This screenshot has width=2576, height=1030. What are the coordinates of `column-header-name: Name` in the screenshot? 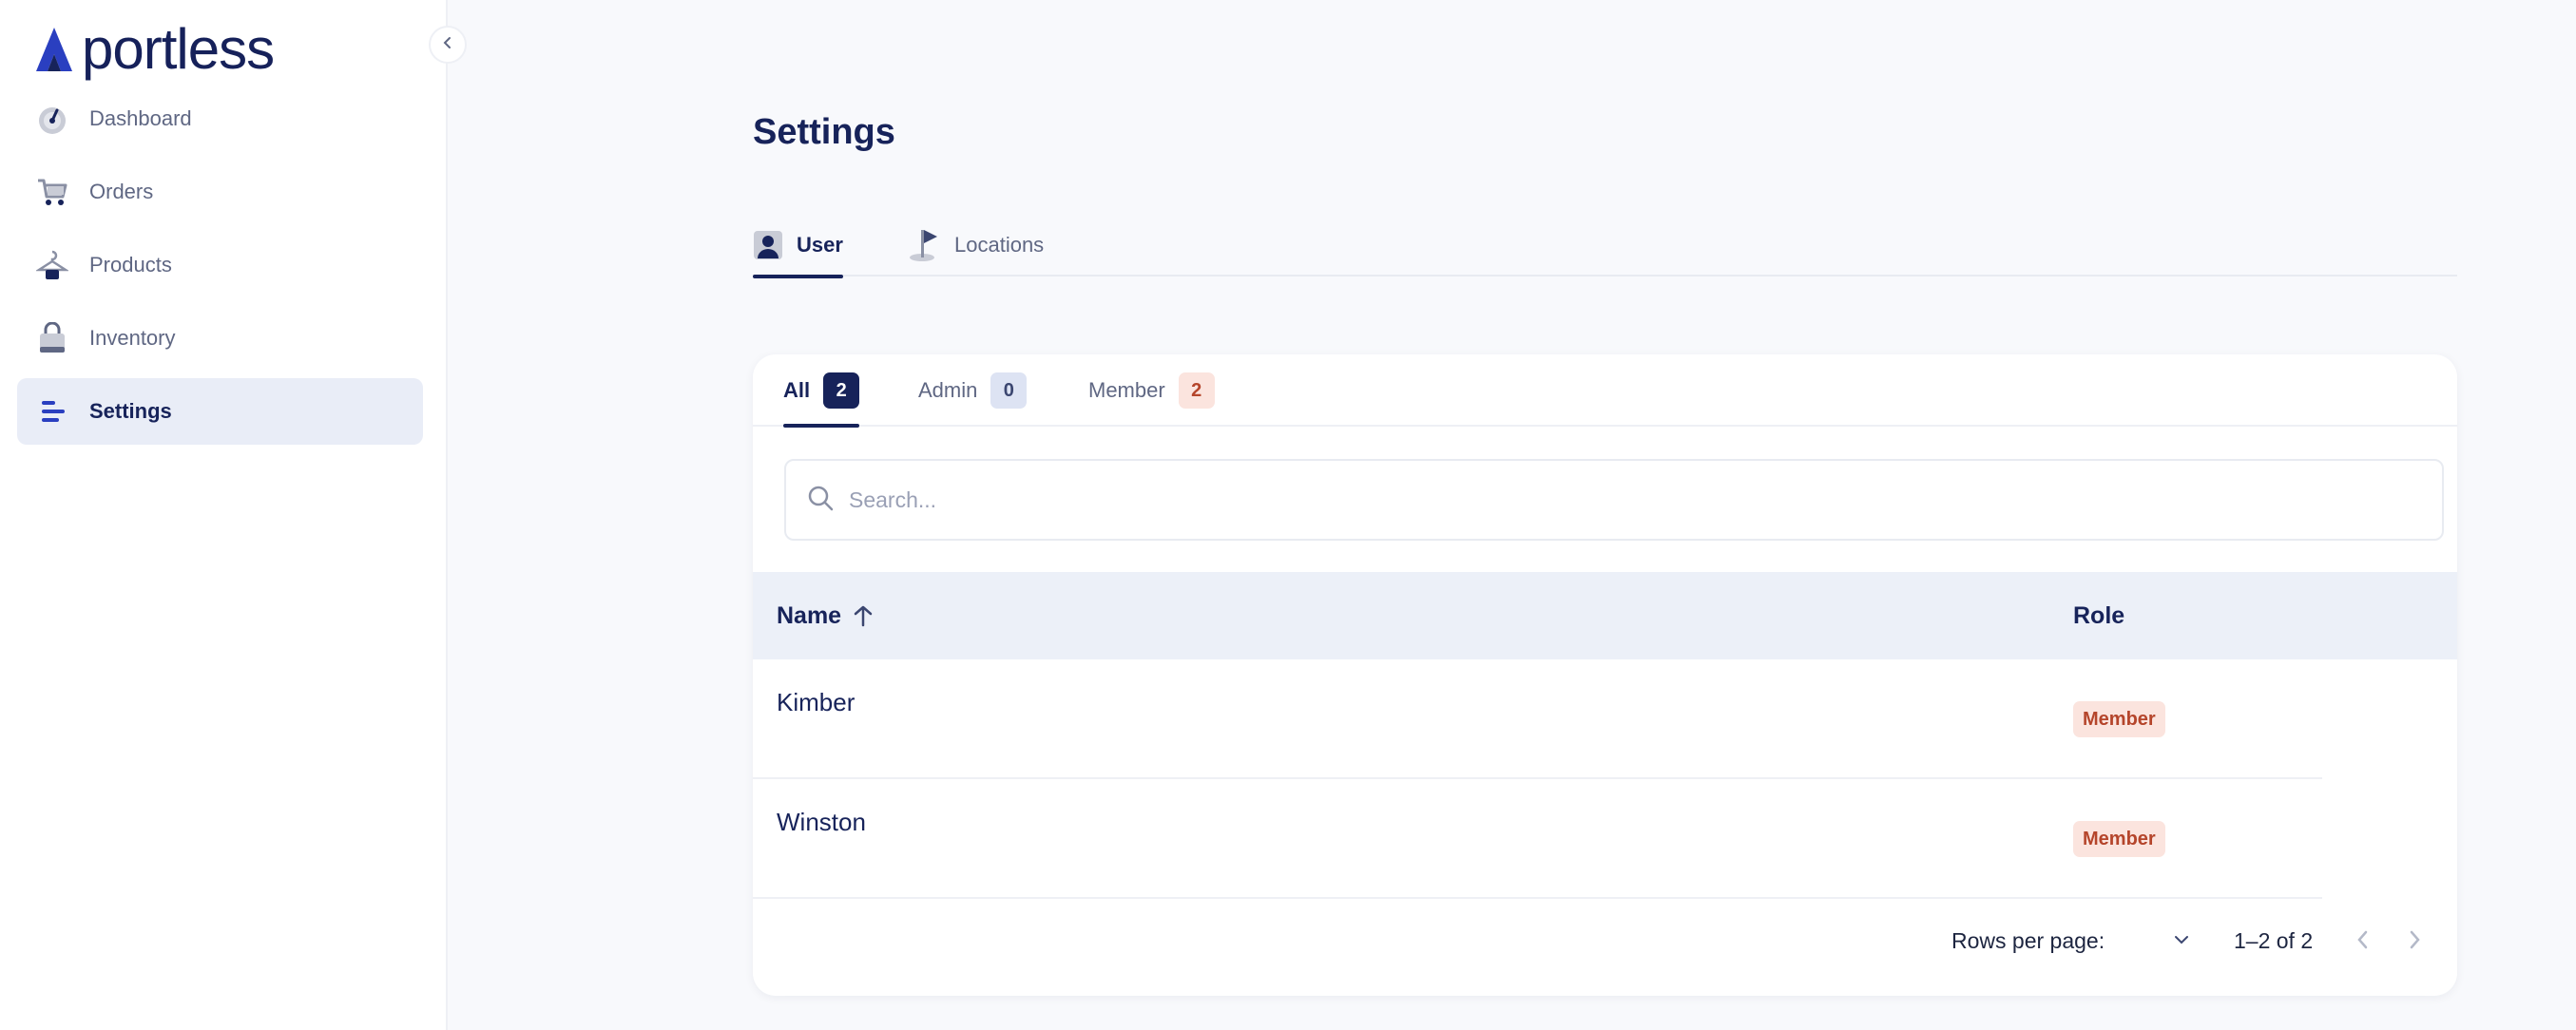 It's located at (825, 615).